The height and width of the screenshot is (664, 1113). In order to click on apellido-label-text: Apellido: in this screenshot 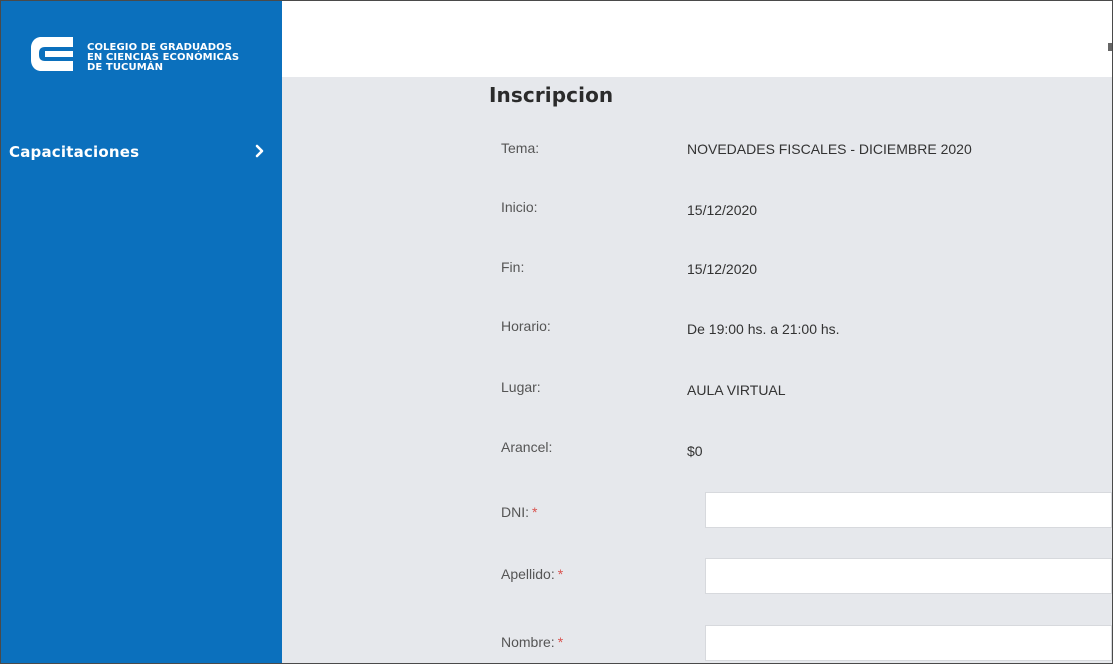, I will do `click(528, 574)`.